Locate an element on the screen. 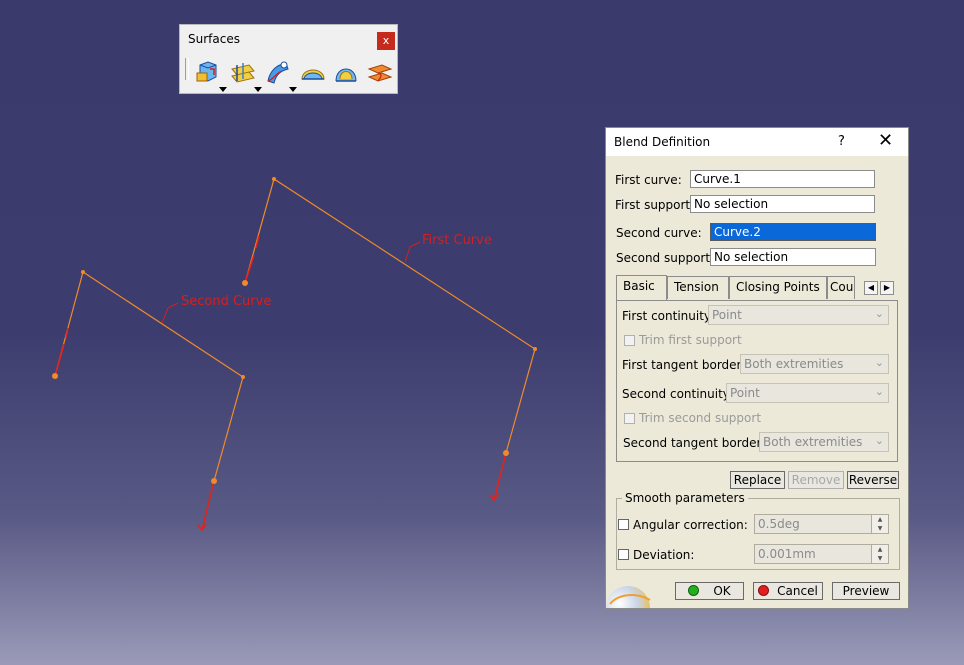  trim-second-support-checkbox is located at coordinates (629, 418).